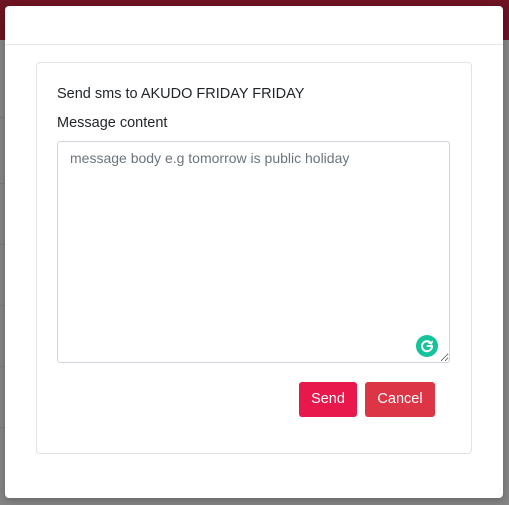 The height and width of the screenshot is (505, 509). What do you see at coordinates (328, 399) in the screenshot?
I see `send-button: Send` at bounding box center [328, 399].